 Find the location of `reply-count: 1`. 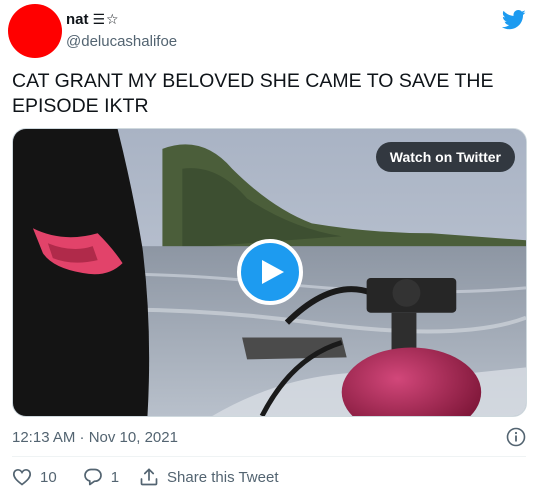

reply-count: 1 is located at coordinates (115, 477).